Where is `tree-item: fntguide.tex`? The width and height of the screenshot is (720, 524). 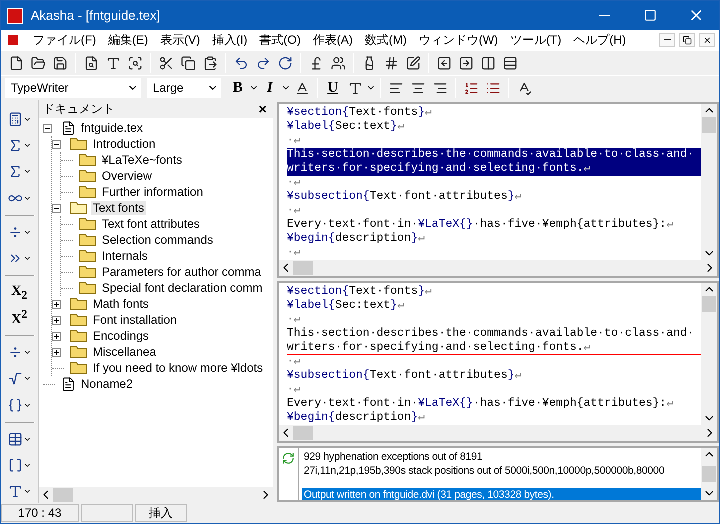 tree-item: fntguide.tex is located at coordinates (112, 128).